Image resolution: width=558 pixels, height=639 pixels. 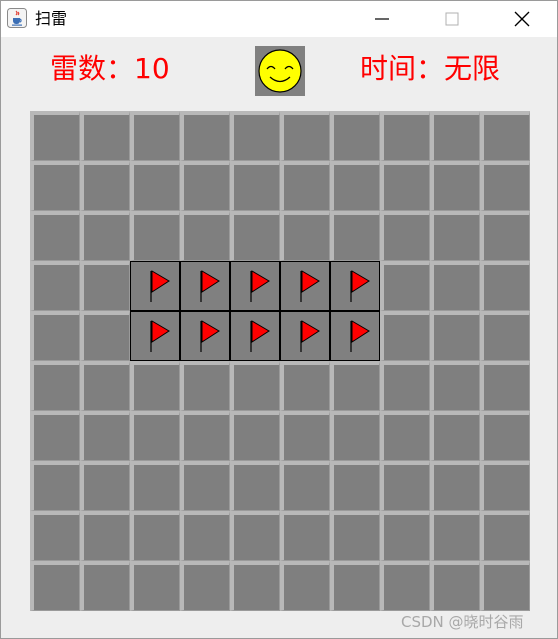 What do you see at coordinates (522, 19) in the screenshot?
I see `close-button` at bounding box center [522, 19].